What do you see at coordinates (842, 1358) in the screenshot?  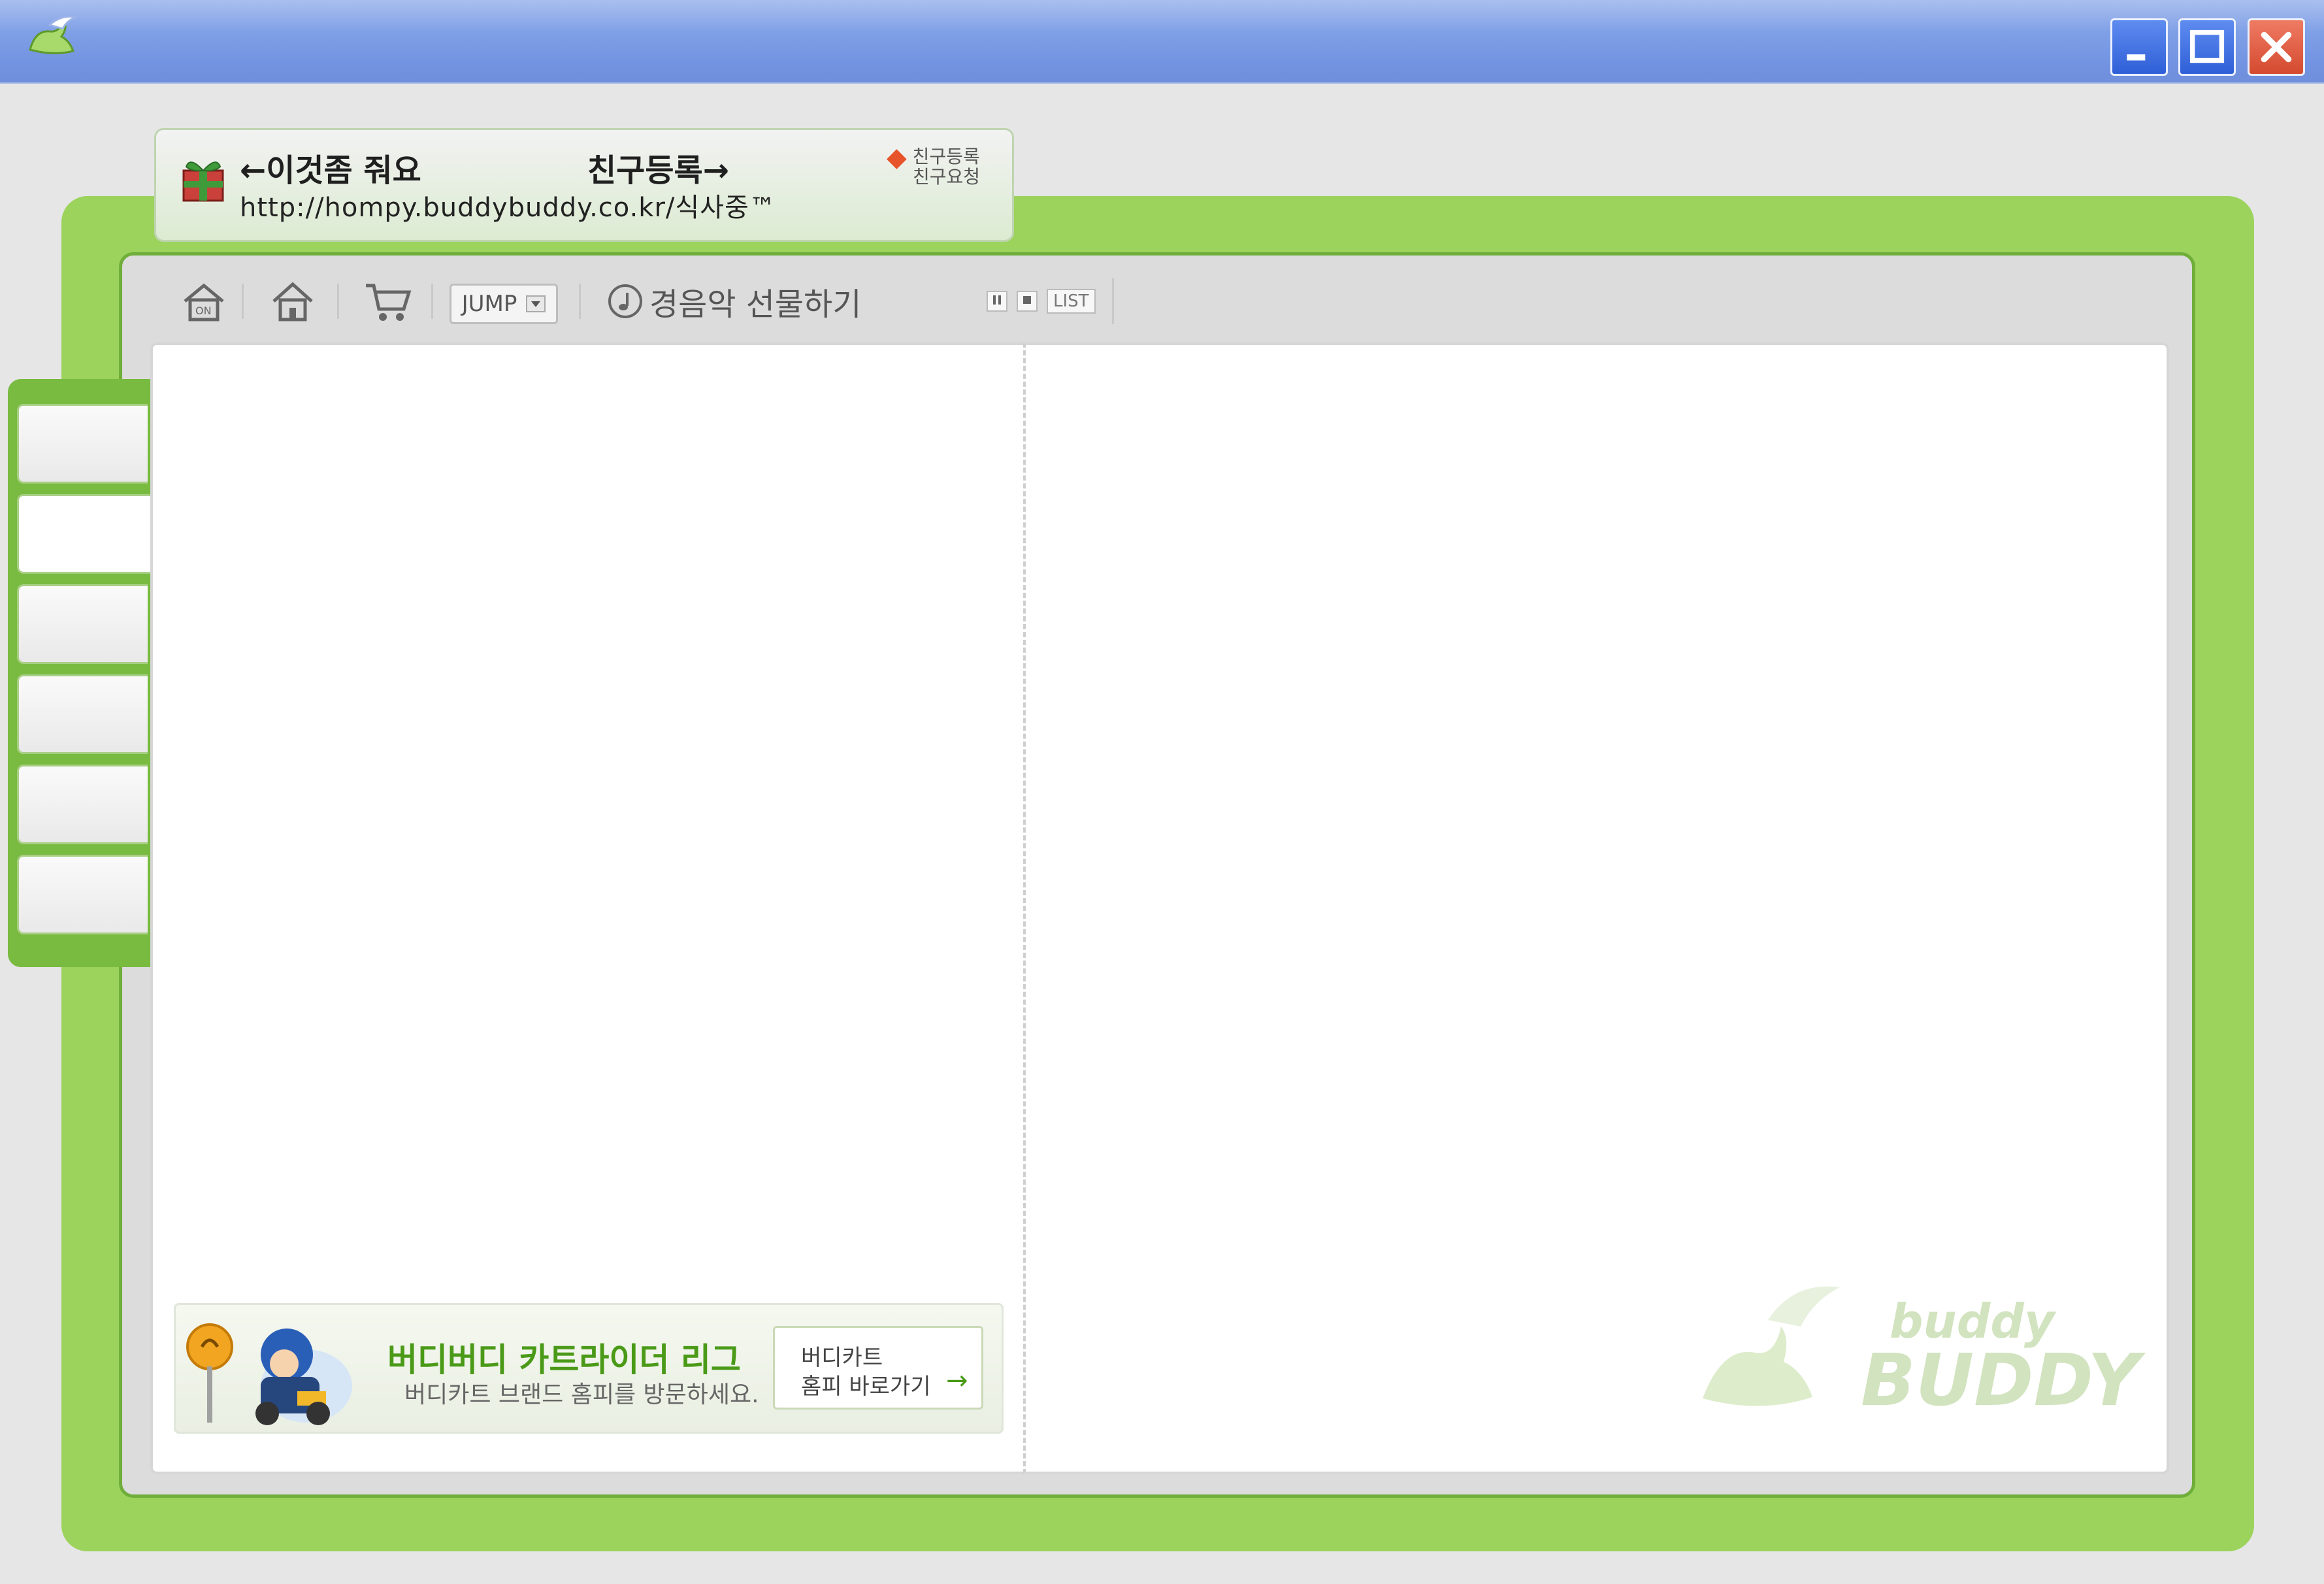 I see `button-line1: 버디카트` at bounding box center [842, 1358].